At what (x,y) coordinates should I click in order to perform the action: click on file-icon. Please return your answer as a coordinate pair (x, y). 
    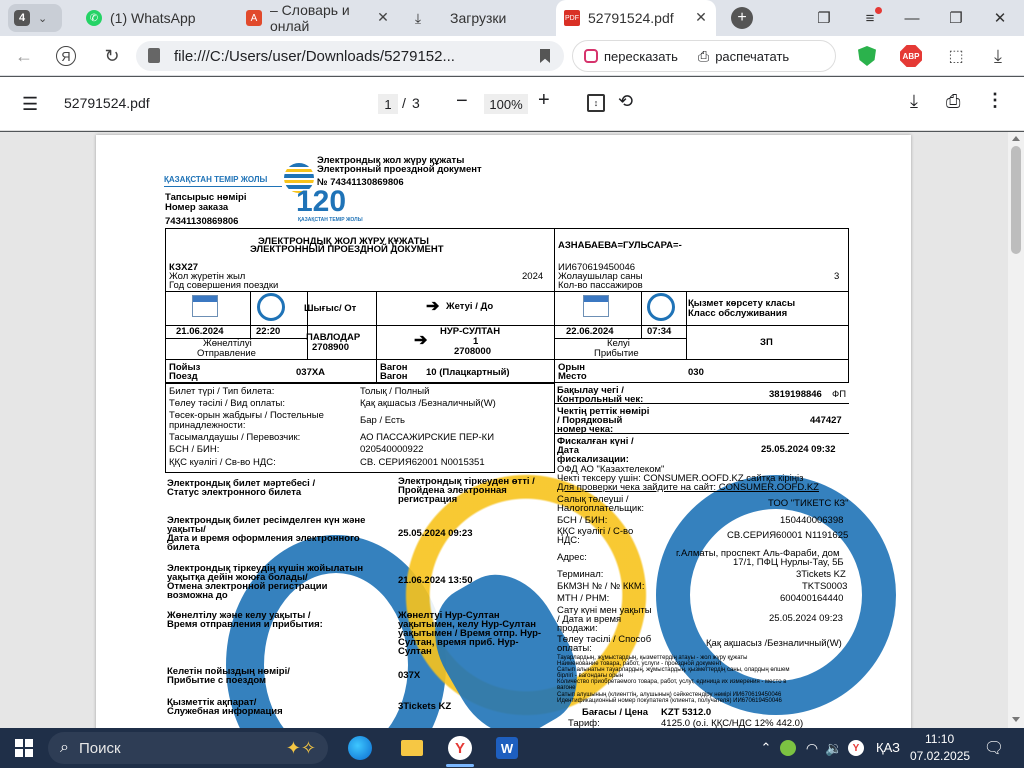
    Looking at the image, I should click on (154, 55).